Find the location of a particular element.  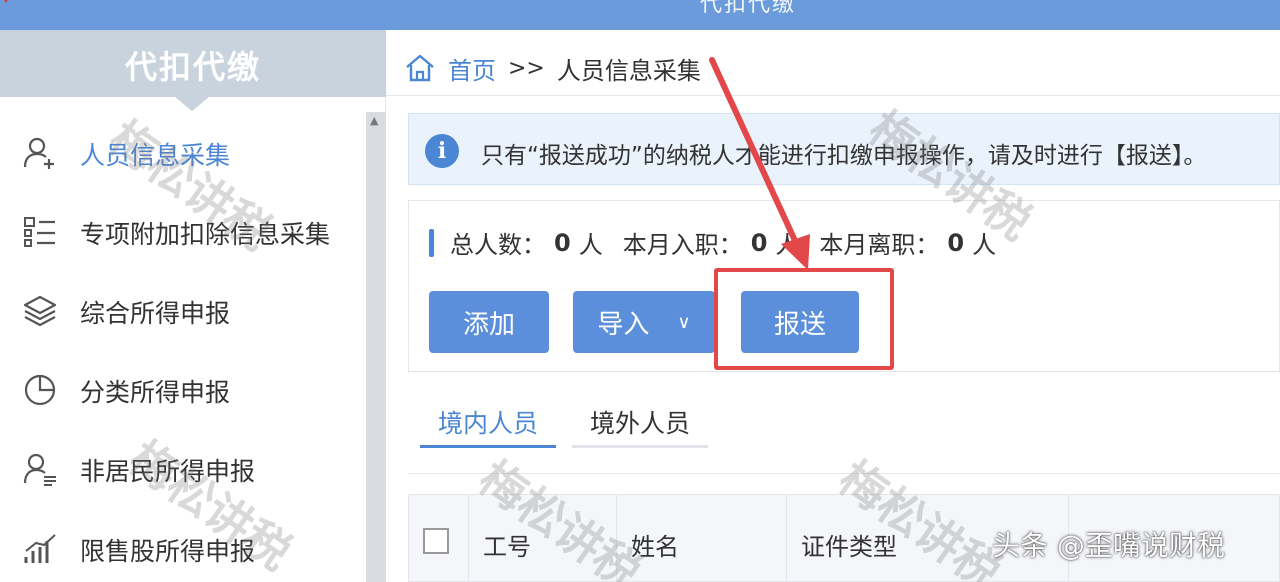

notice-text: 只有“报送成功”的纳税人才能进行扣缴申报操作，请及时进行【报送】。 is located at coordinates (844, 156).